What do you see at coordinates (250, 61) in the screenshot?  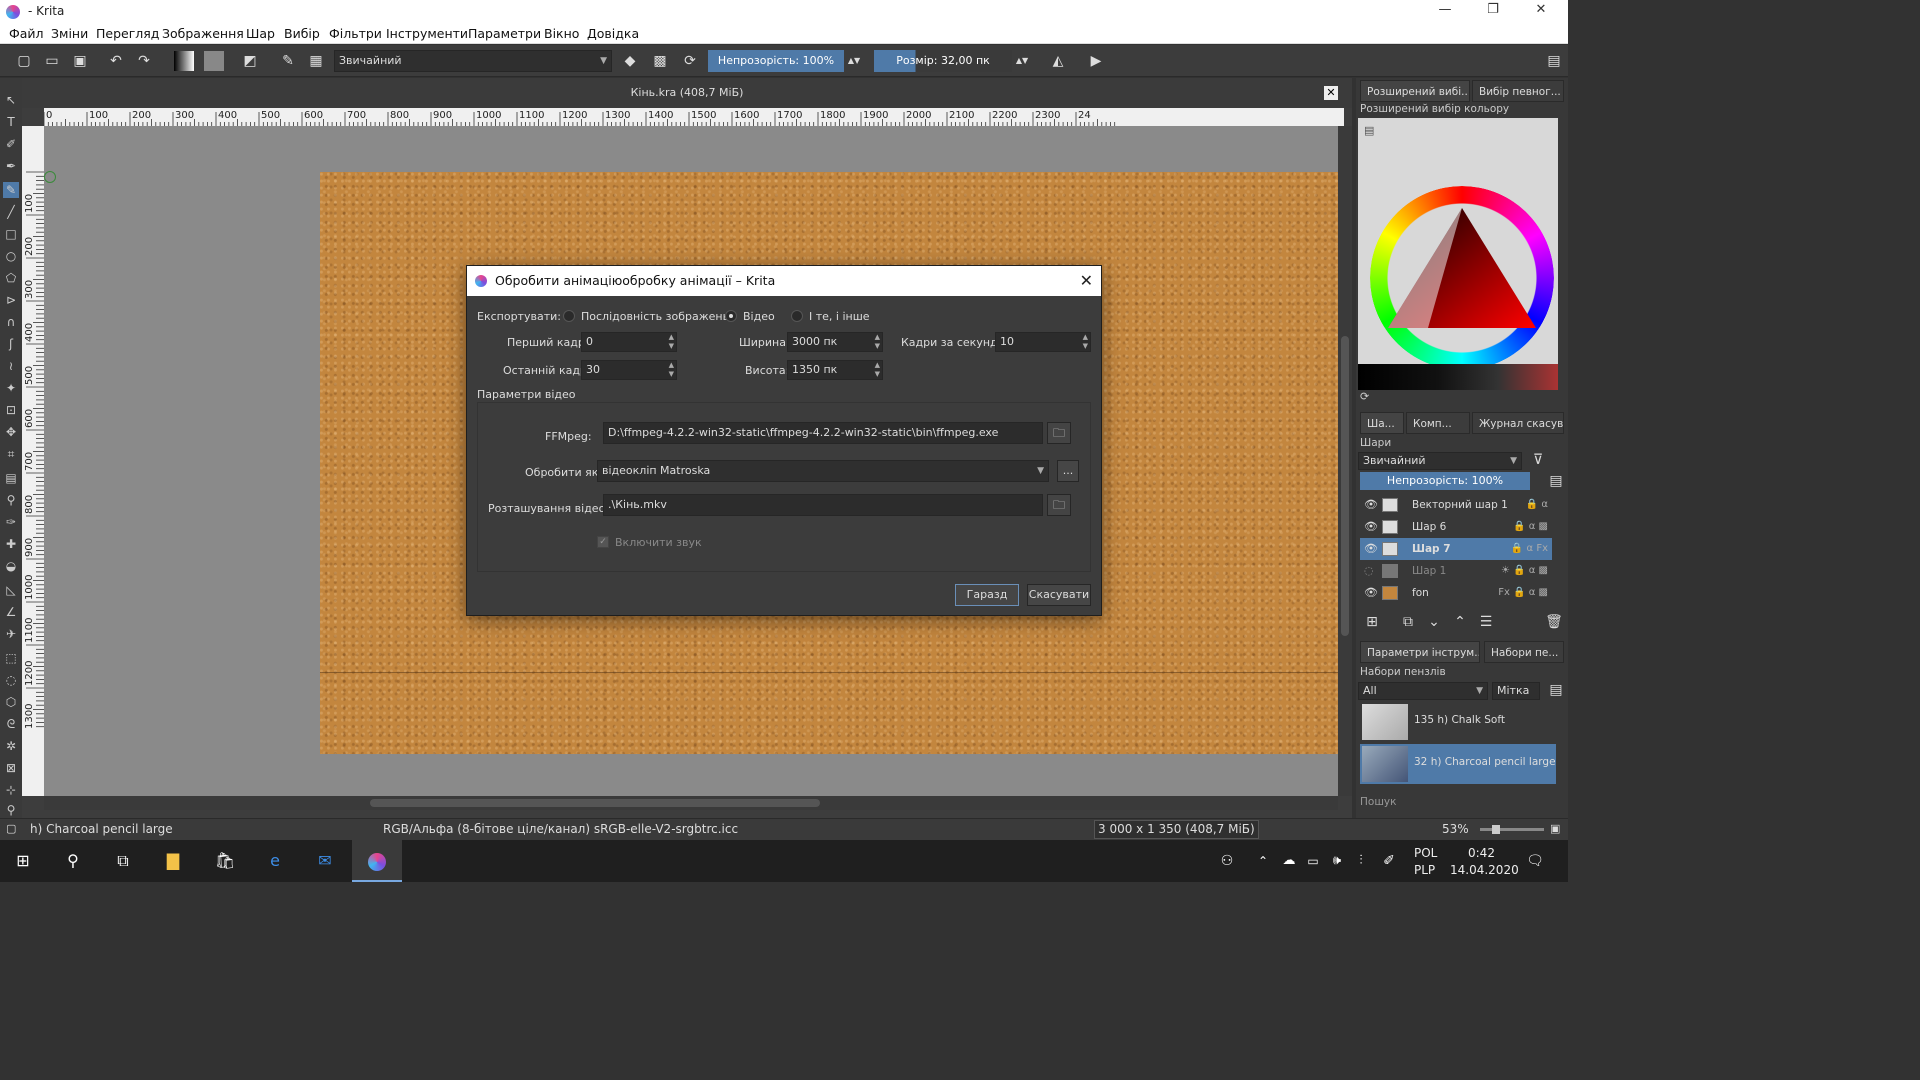 I see `fg-bg-color-icon: ◩` at bounding box center [250, 61].